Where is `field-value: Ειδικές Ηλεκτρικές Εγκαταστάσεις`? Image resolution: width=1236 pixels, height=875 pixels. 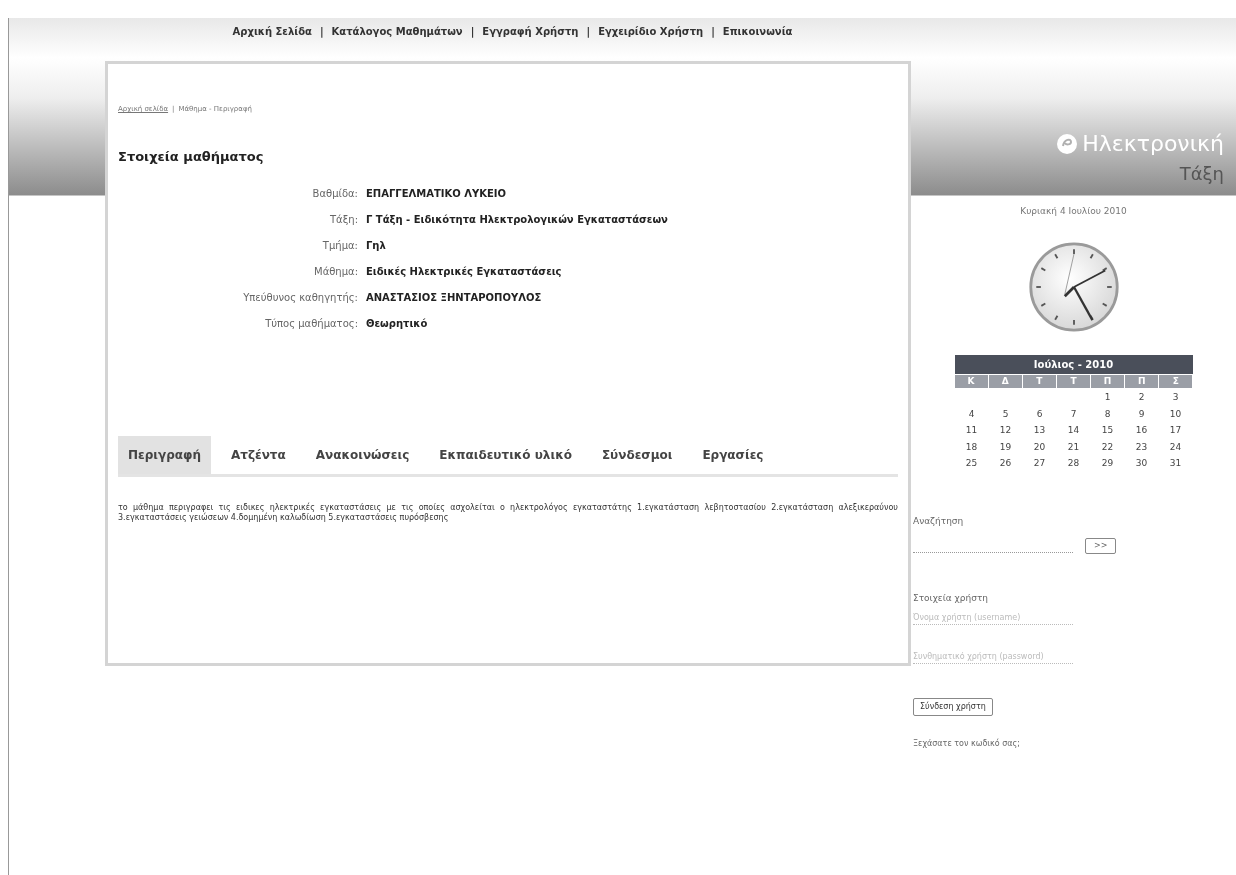 field-value: Ειδικές Ηλεκτρικές Εγκαταστάσεις is located at coordinates (464, 272).